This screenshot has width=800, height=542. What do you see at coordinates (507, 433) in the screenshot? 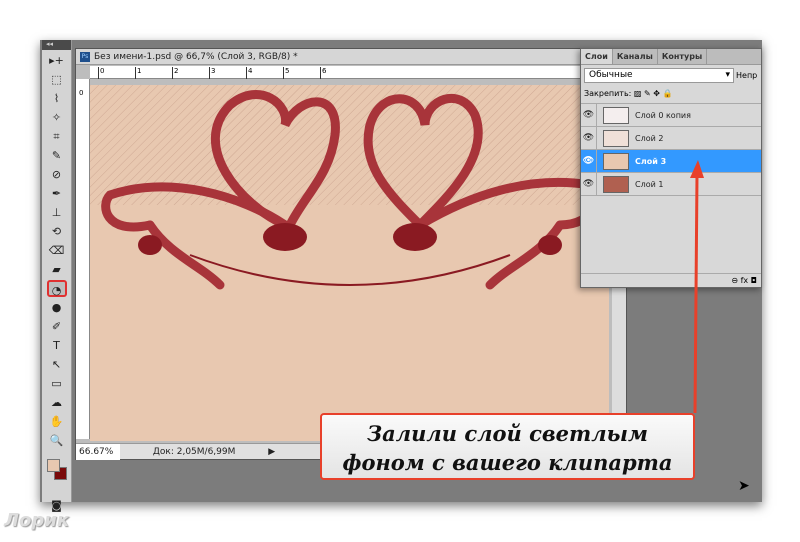
I see `callout-line-1: Залили слой светлым` at bounding box center [507, 433].